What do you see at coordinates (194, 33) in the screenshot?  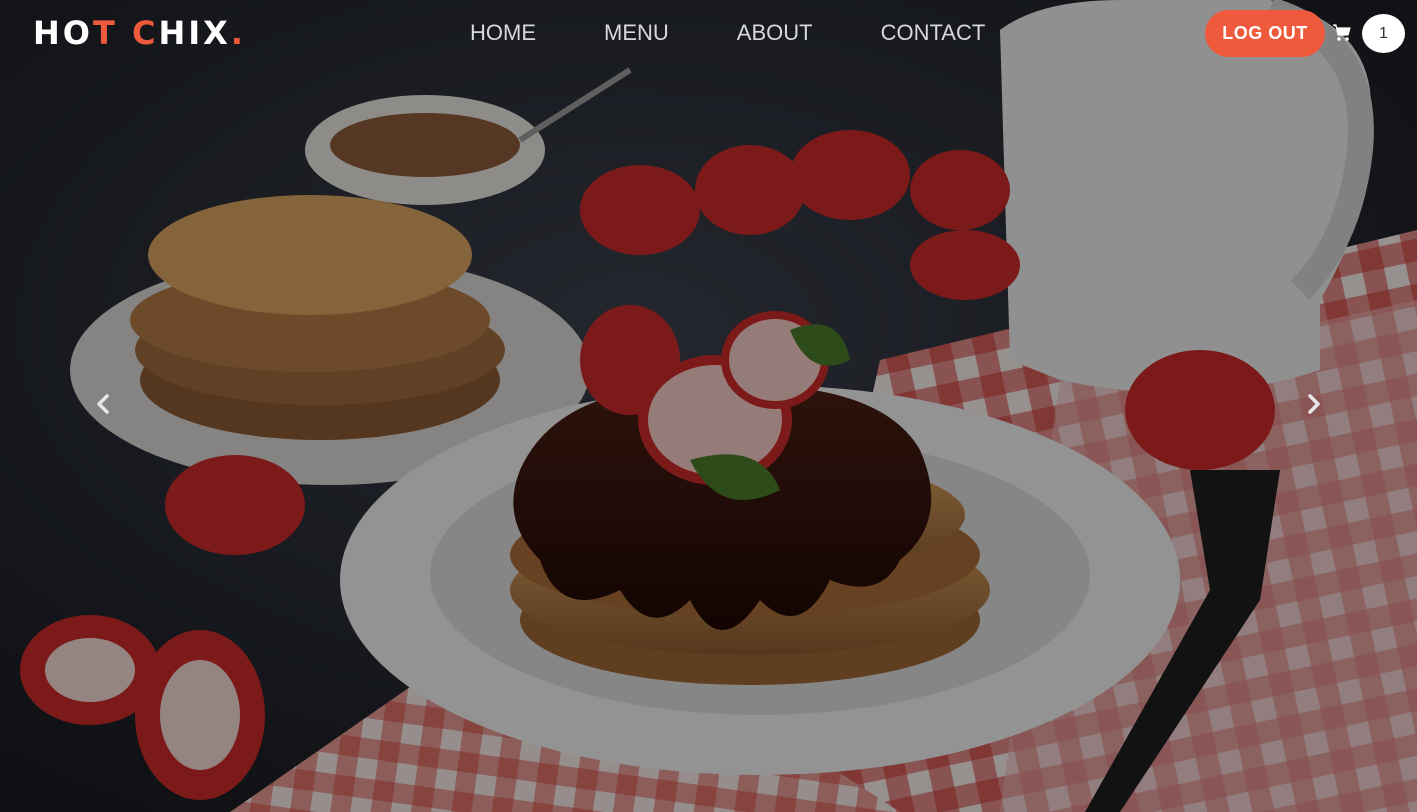 I see `brand-part: HIX` at bounding box center [194, 33].